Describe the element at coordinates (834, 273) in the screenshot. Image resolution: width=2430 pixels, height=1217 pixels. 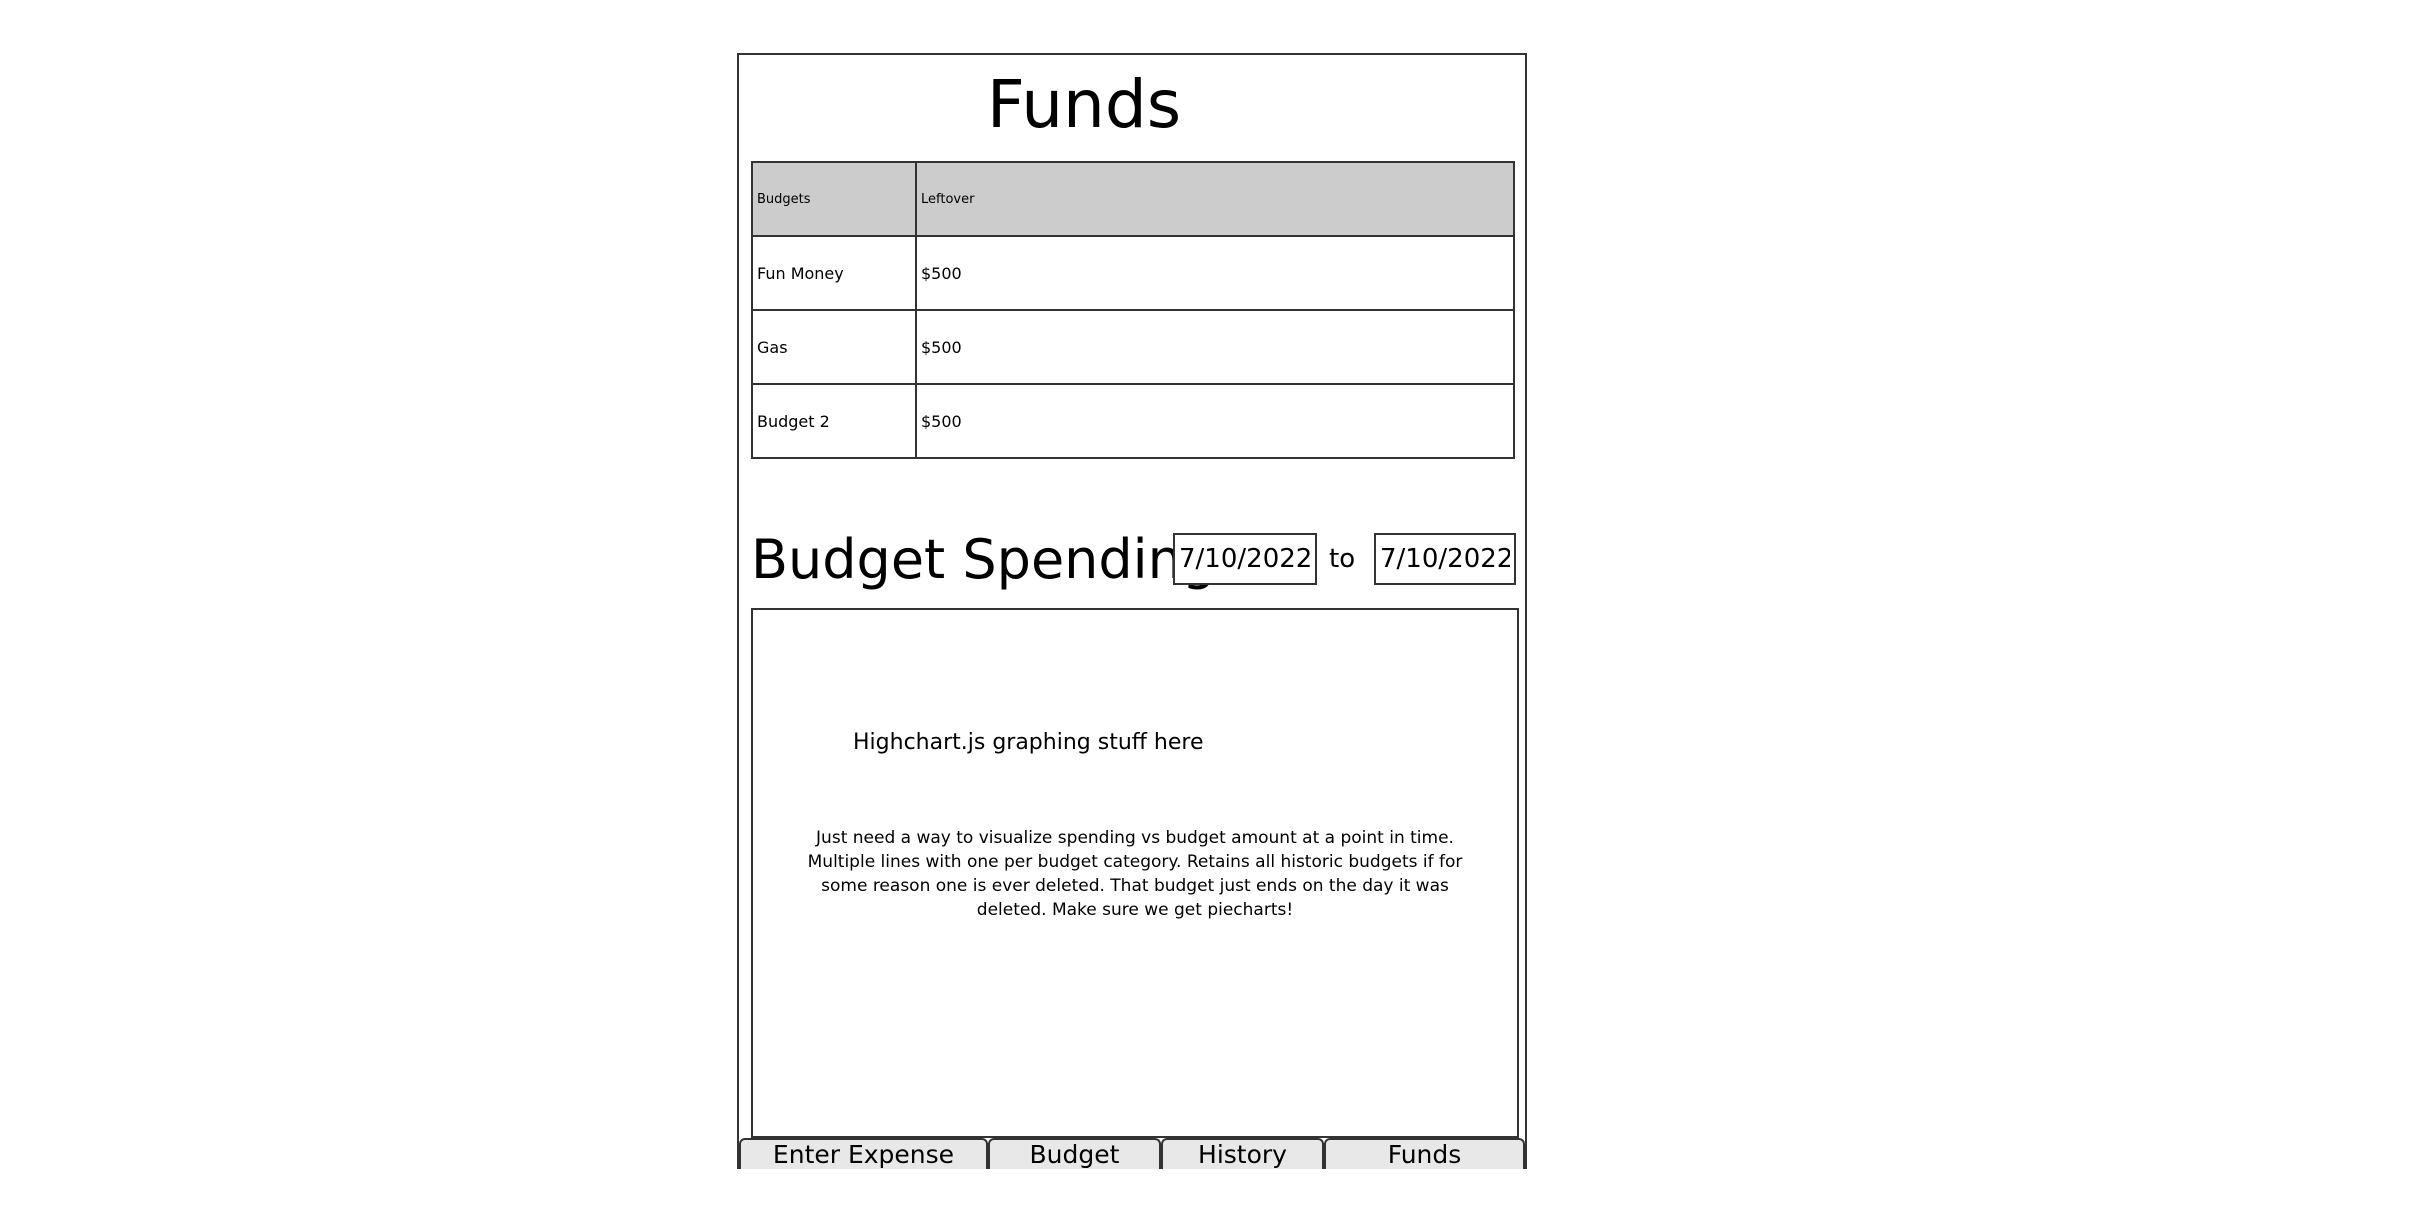
I see `budget-name-cell: Fun Money` at that location.